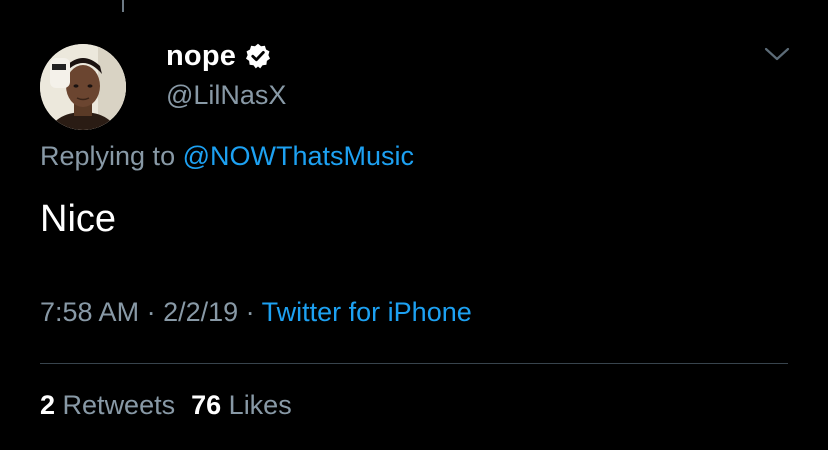 This screenshot has width=828, height=450. What do you see at coordinates (367, 312) in the screenshot?
I see `tweet-source-link: Twitter for iPhone` at bounding box center [367, 312].